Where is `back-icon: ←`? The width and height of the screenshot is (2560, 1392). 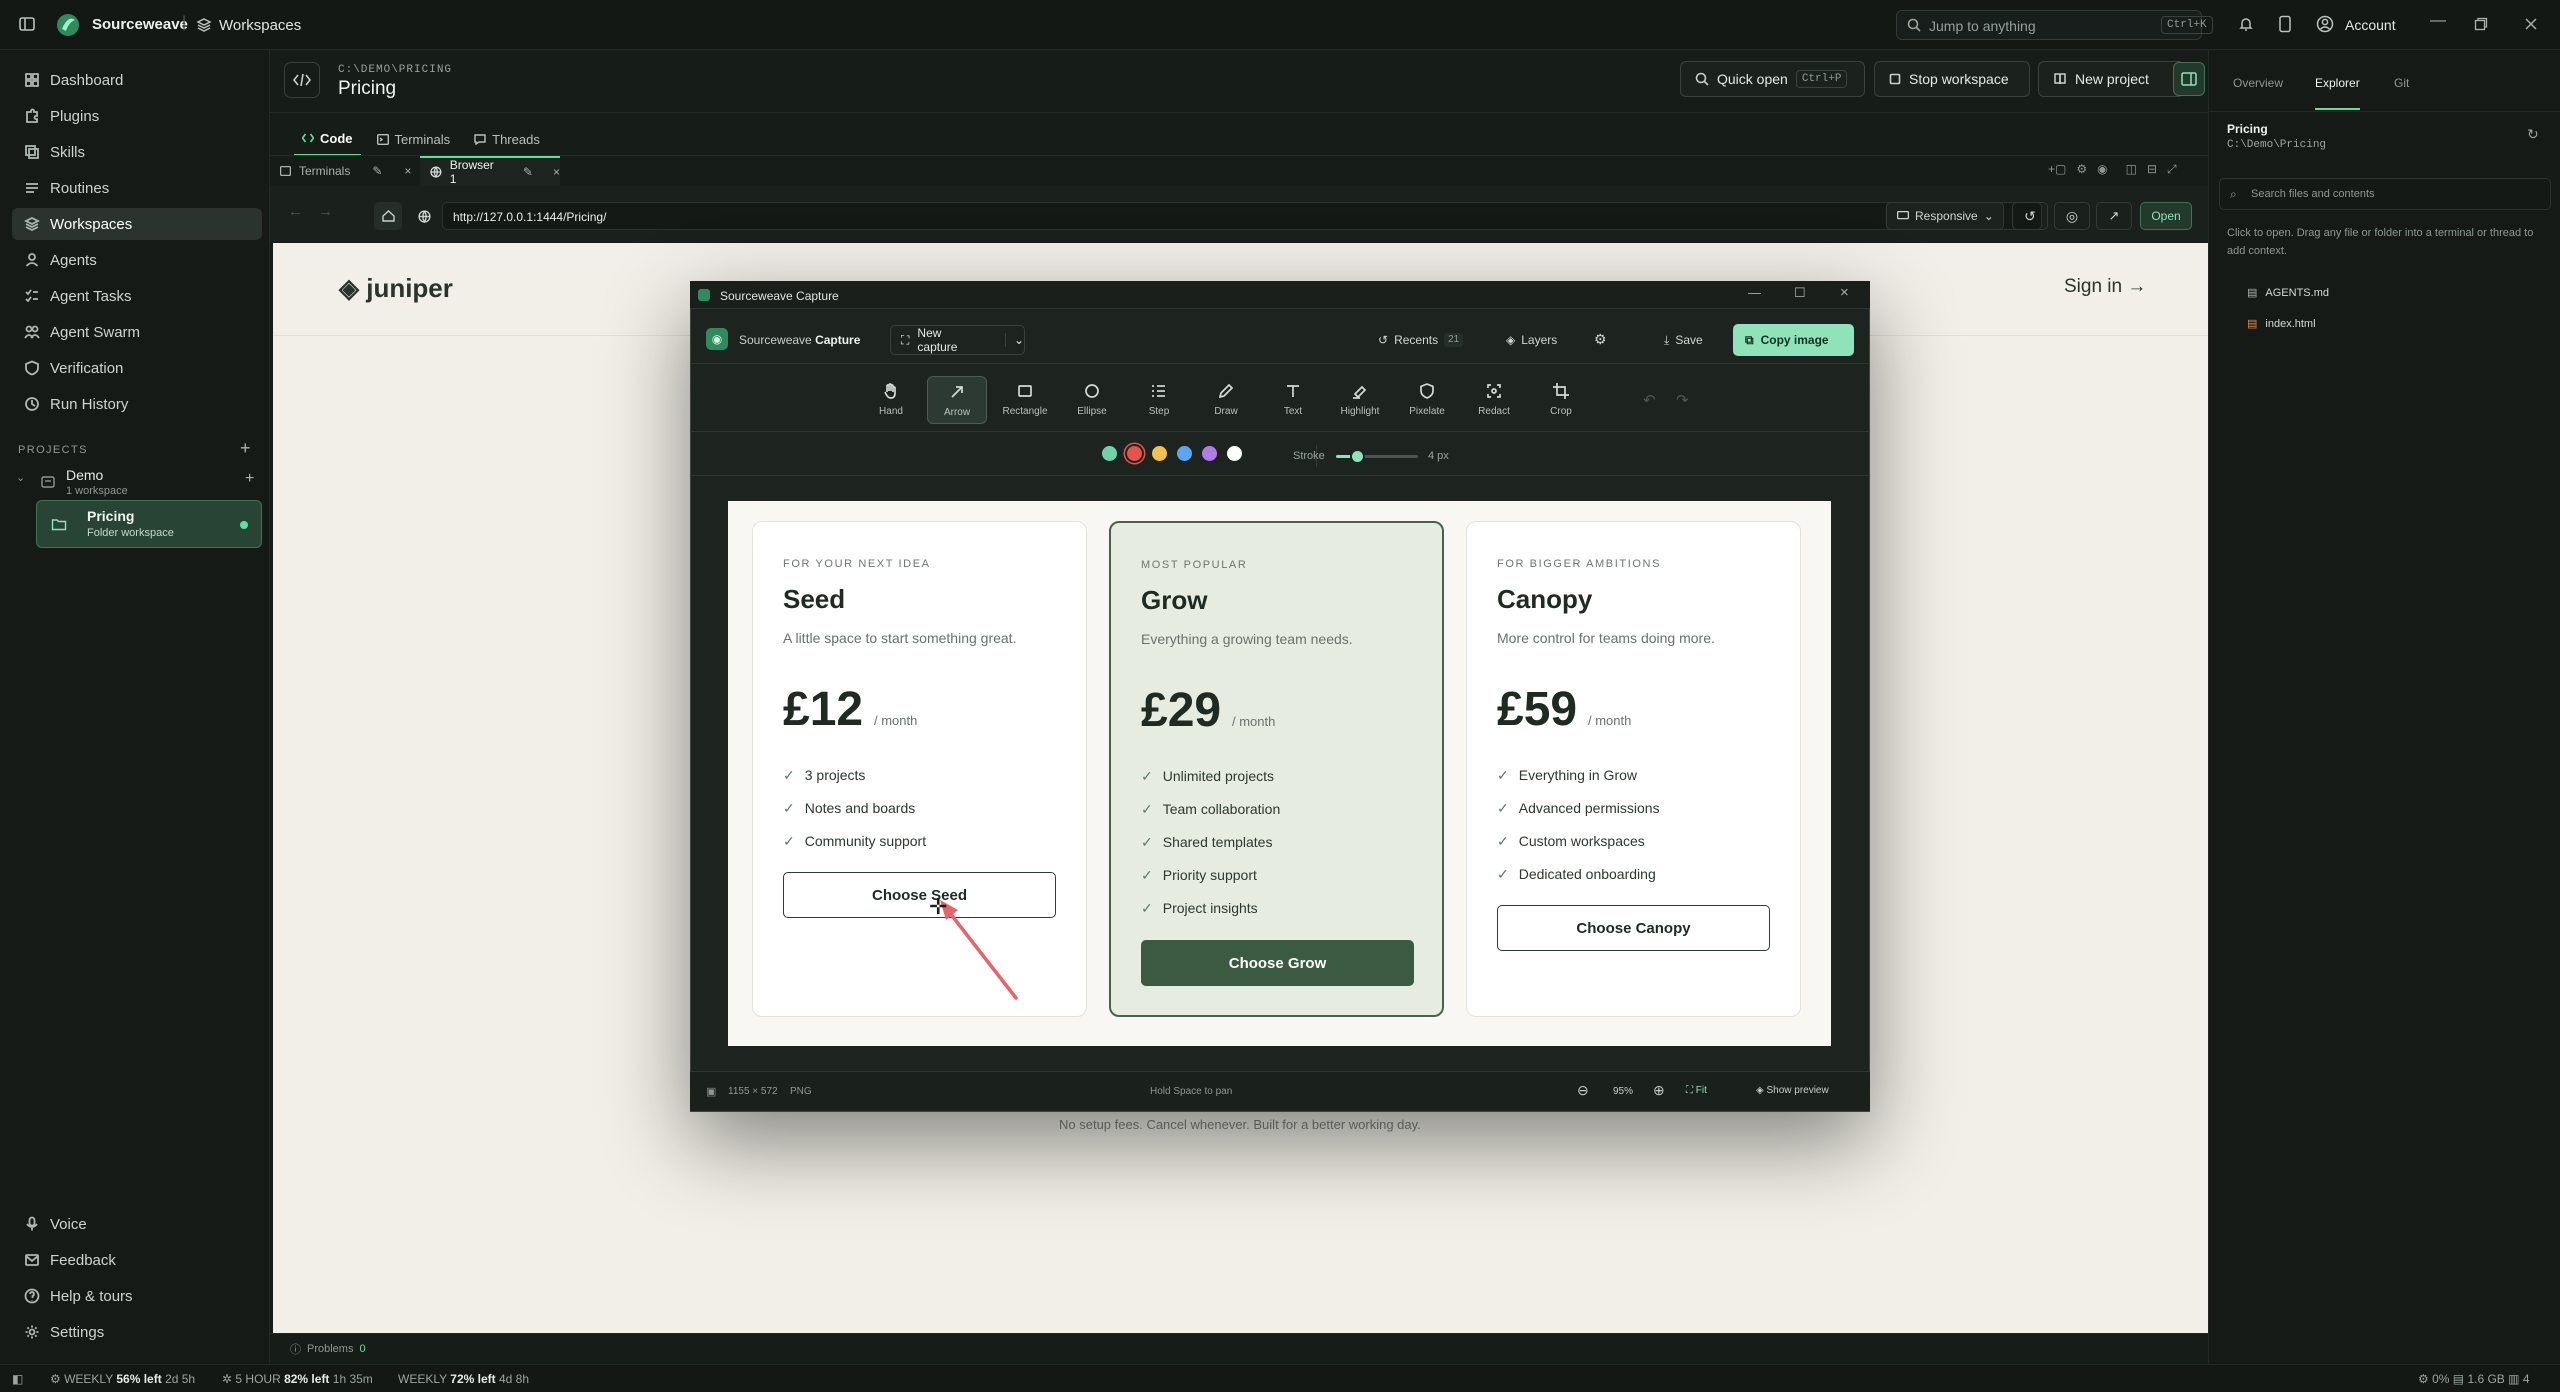
back-icon: ← is located at coordinates (295, 211).